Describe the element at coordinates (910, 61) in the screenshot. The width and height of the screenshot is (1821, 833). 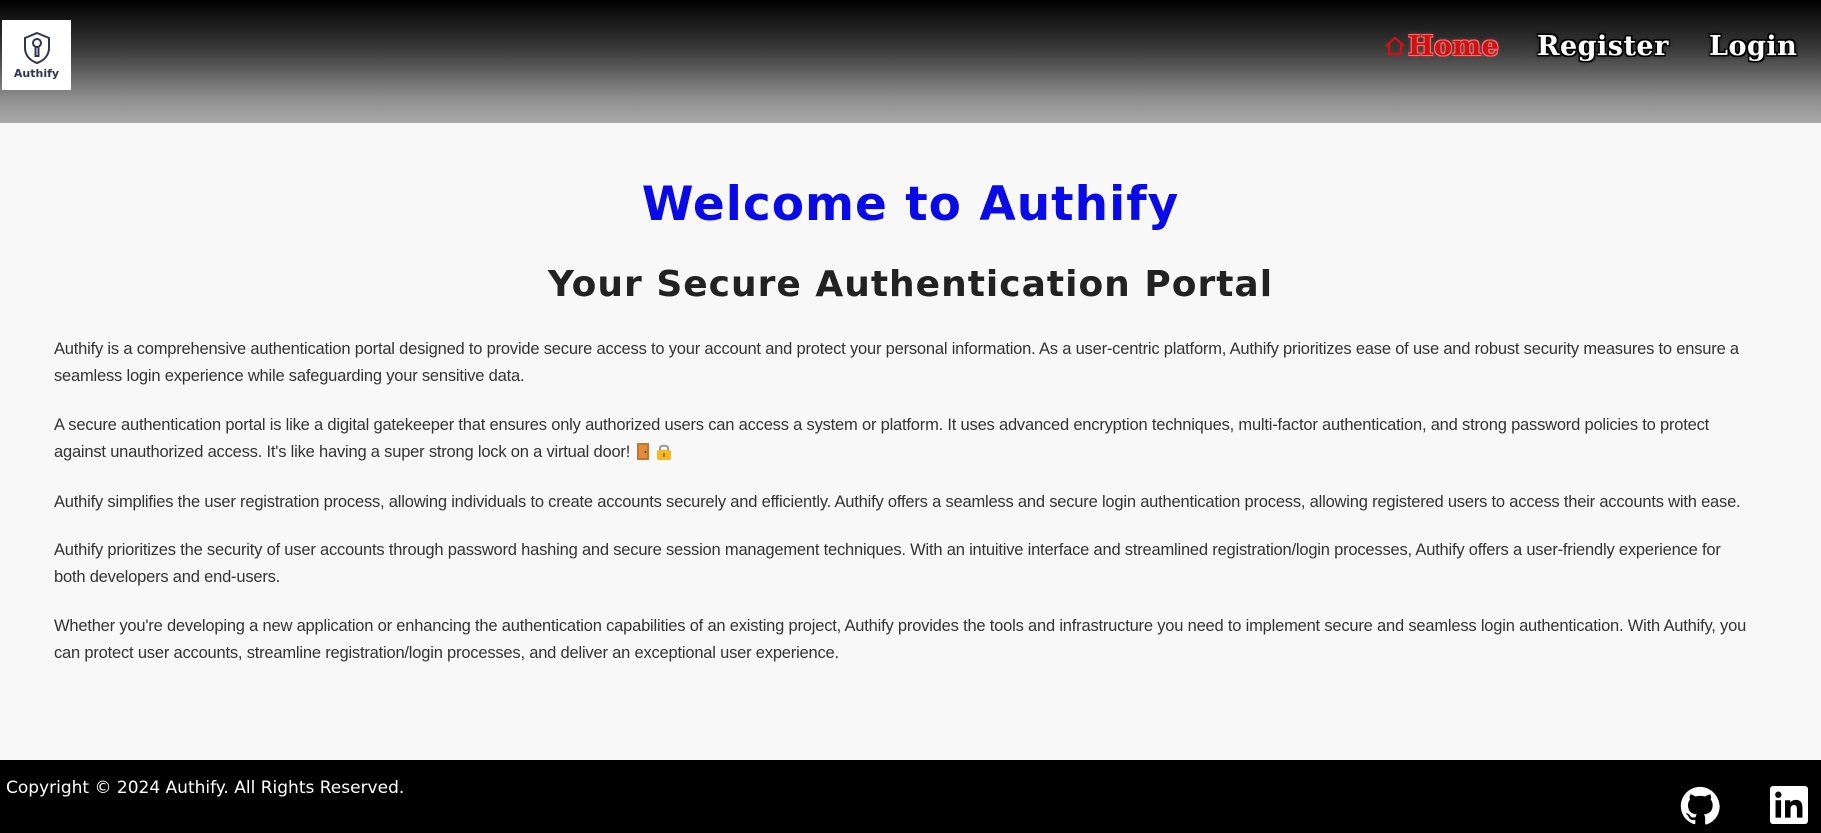
I see `site-header: Authify Home Register Login` at that location.